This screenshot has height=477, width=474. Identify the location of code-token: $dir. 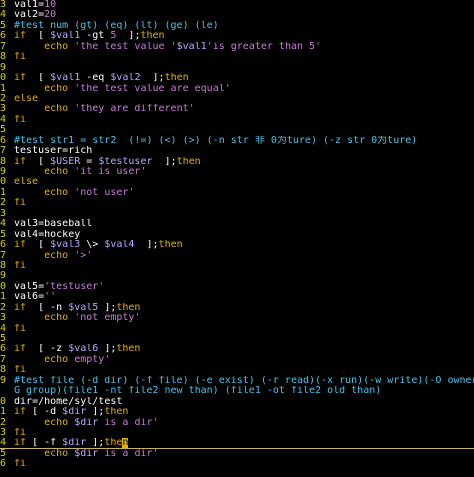
(86, 422).